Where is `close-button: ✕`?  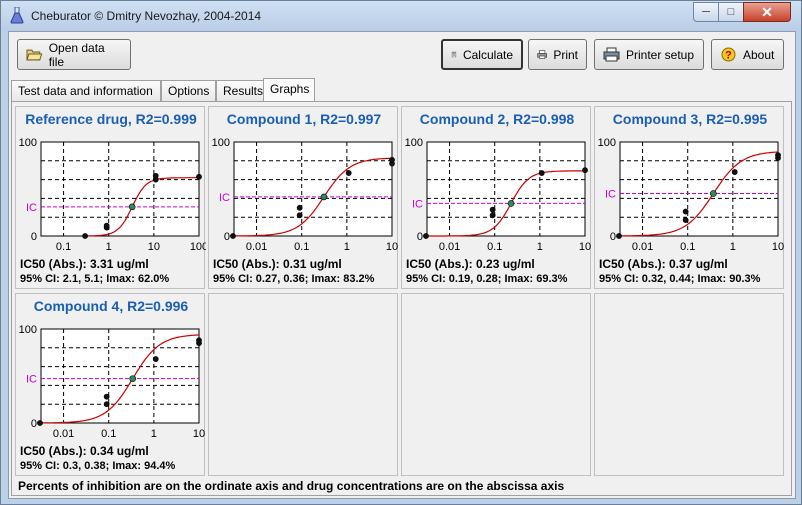 close-button: ✕ is located at coordinates (767, 12).